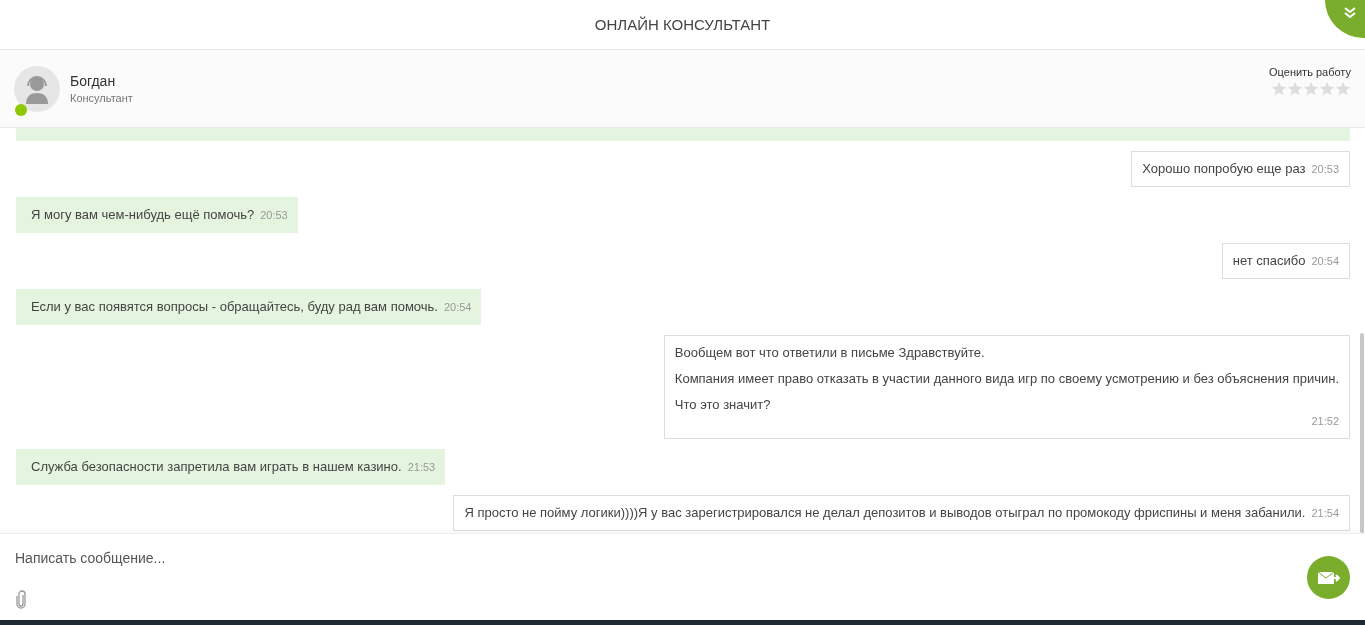 The height and width of the screenshot is (625, 1365). I want to click on send-button, so click(1328, 577).